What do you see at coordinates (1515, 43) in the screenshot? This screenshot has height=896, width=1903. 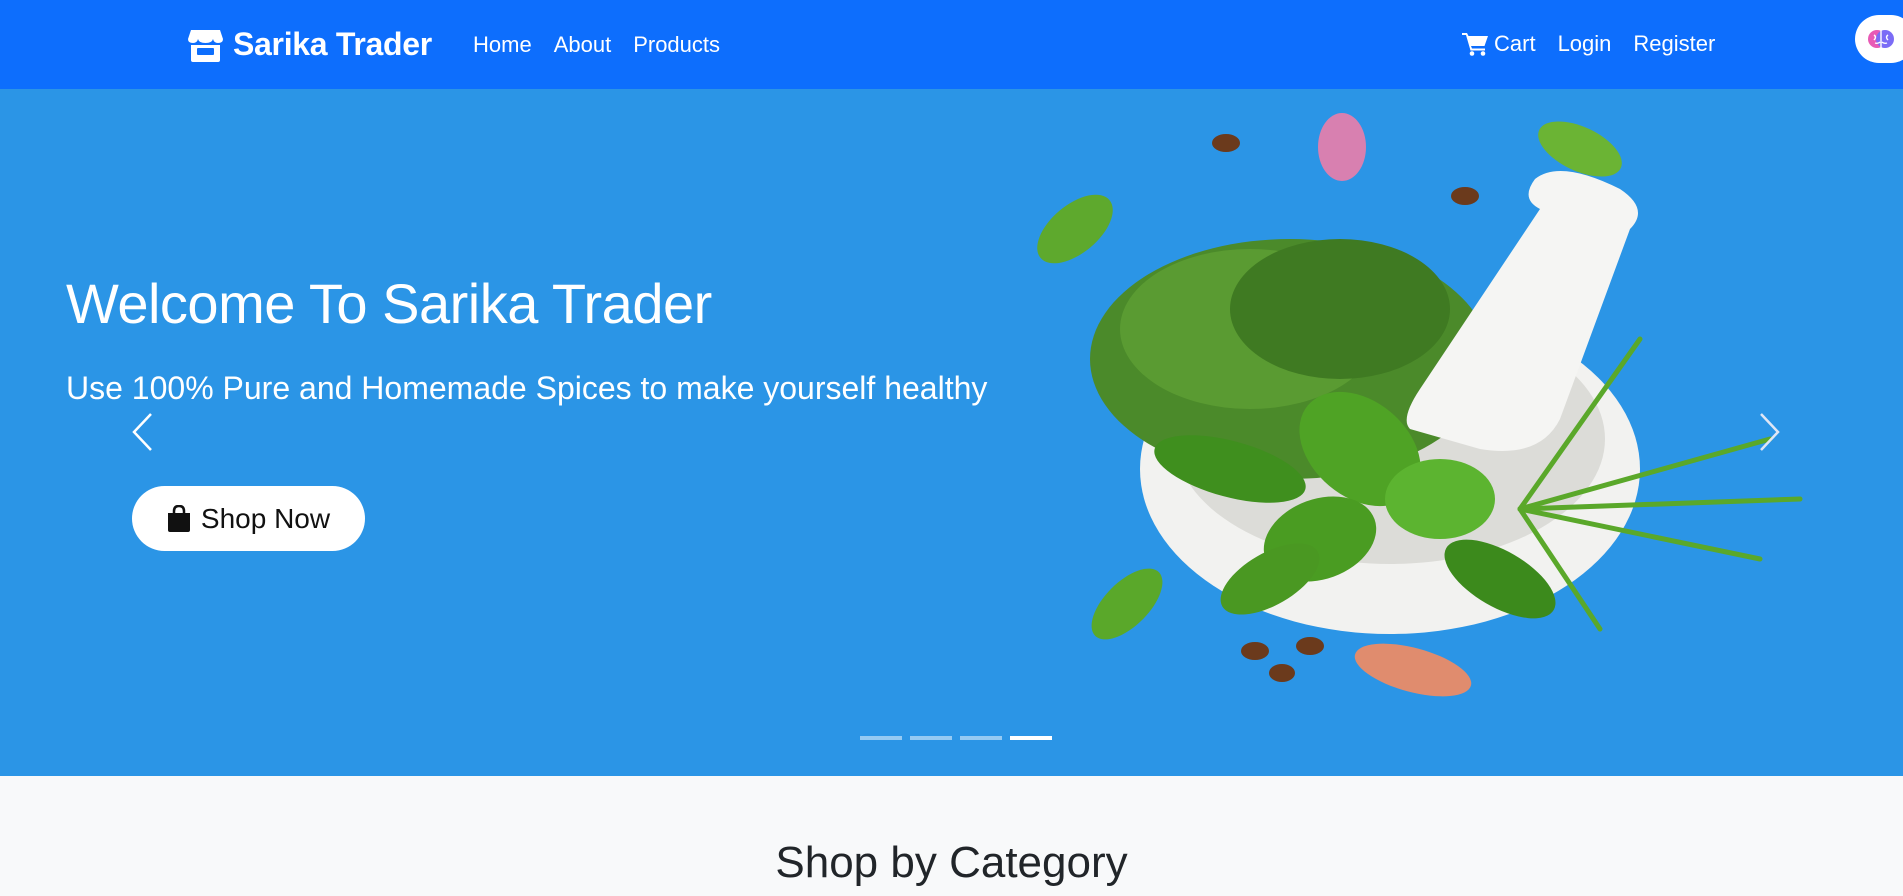 I see `cart-label: Cart` at bounding box center [1515, 43].